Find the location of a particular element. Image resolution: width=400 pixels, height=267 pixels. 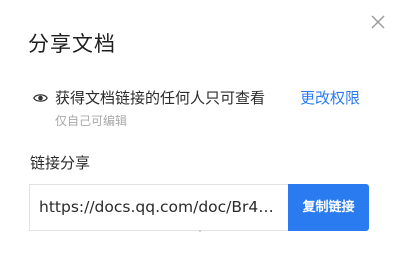

dialog-title: 分享文档 is located at coordinates (72, 44).